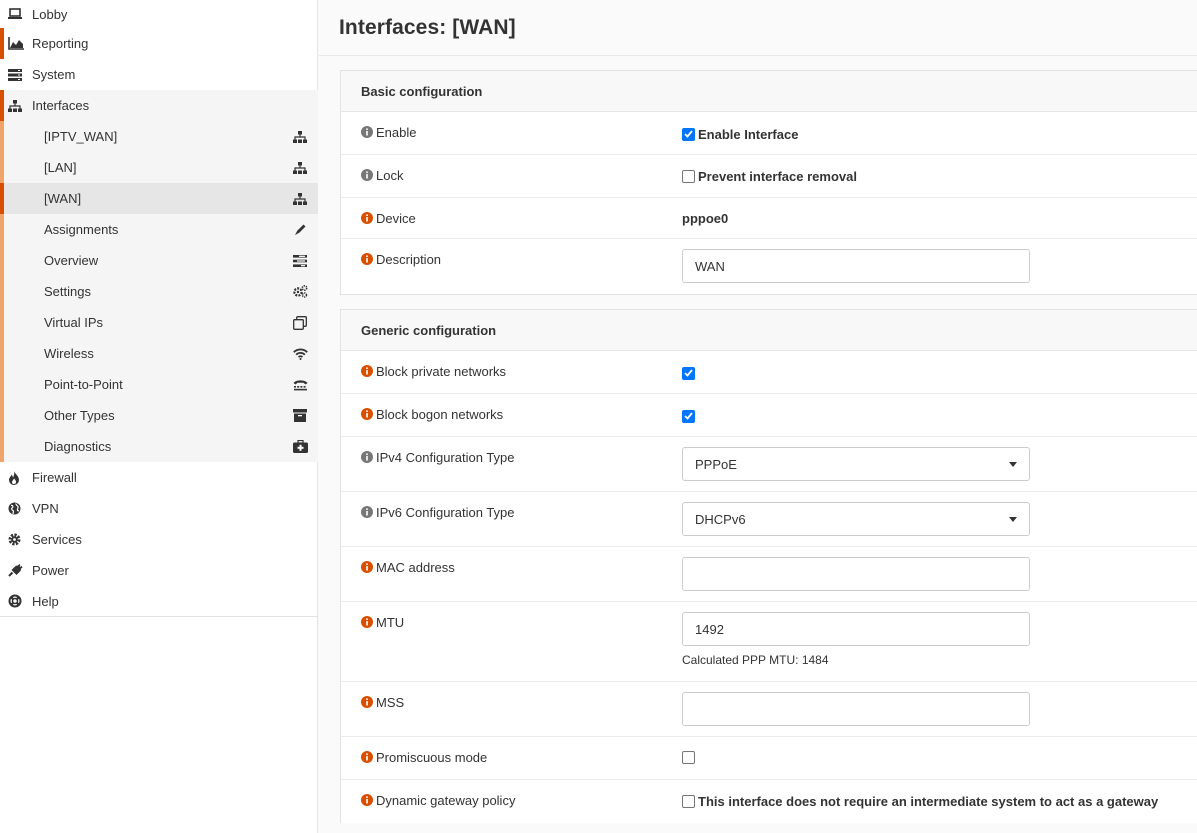  I want to click on mss-row: MSS, so click(769, 709).